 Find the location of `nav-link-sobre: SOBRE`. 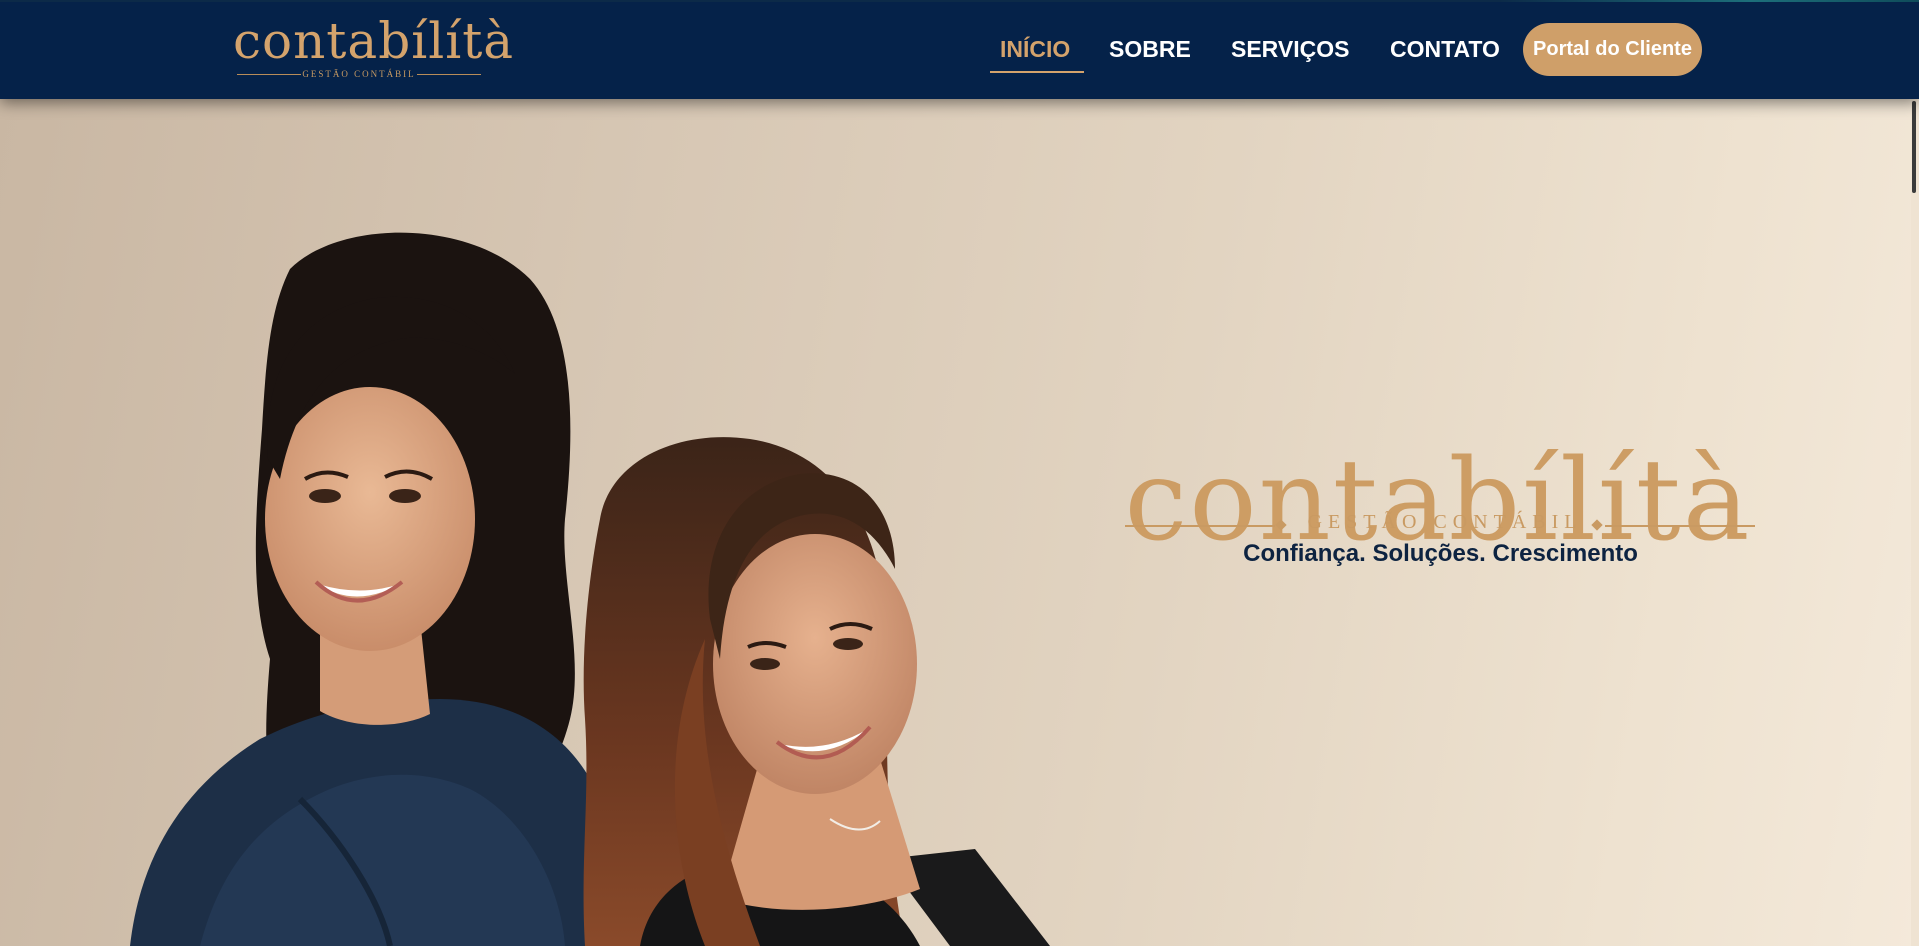

nav-link-sobre: SOBRE is located at coordinates (1150, 52).